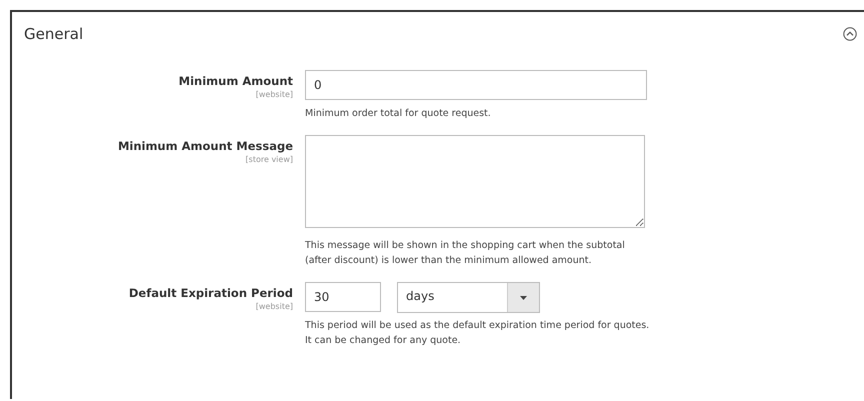  What do you see at coordinates (477, 333) in the screenshot?
I see `field-note: This period will be used as the default expiration time period for quotes. It can be changed for any quote.` at bounding box center [477, 333].